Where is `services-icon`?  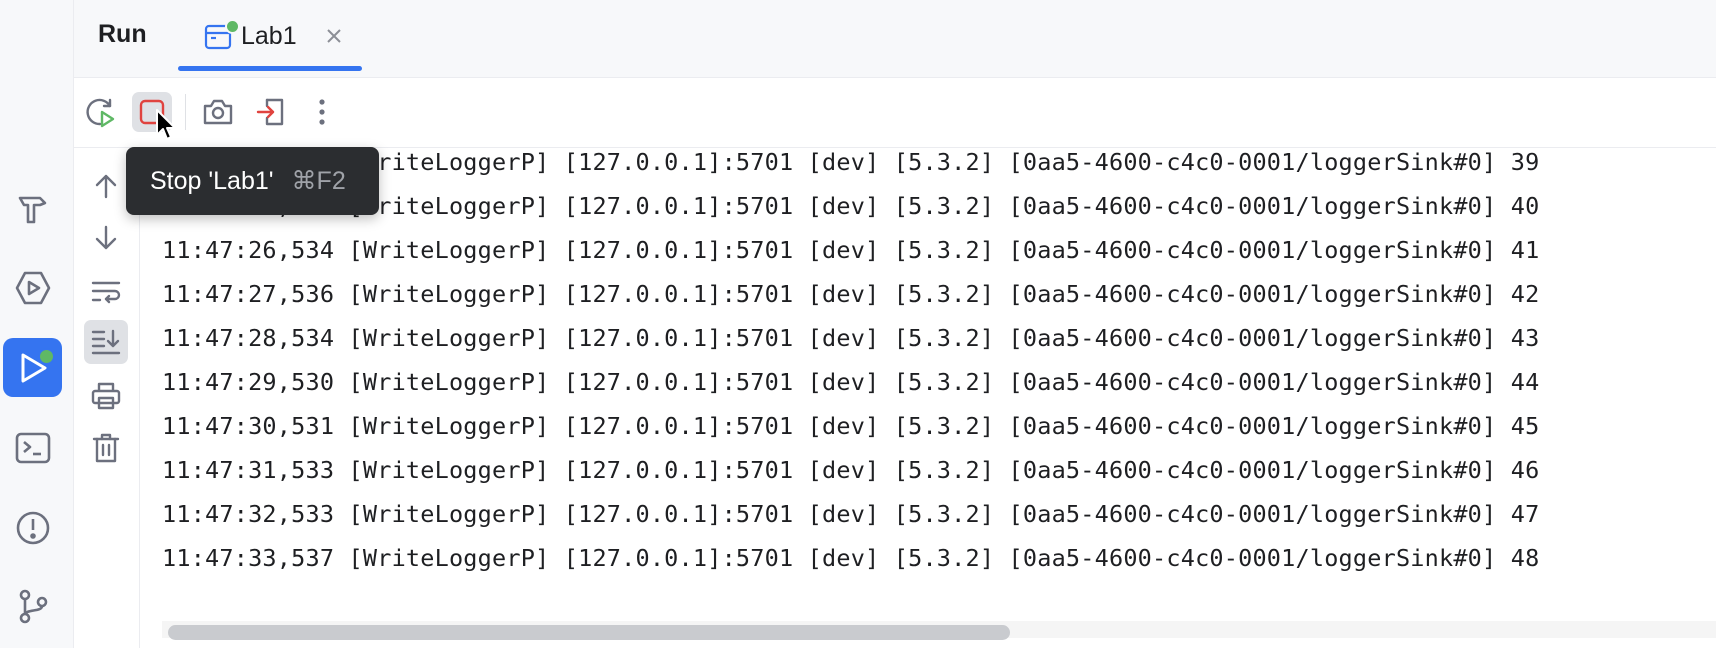 services-icon is located at coordinates (32, 287).